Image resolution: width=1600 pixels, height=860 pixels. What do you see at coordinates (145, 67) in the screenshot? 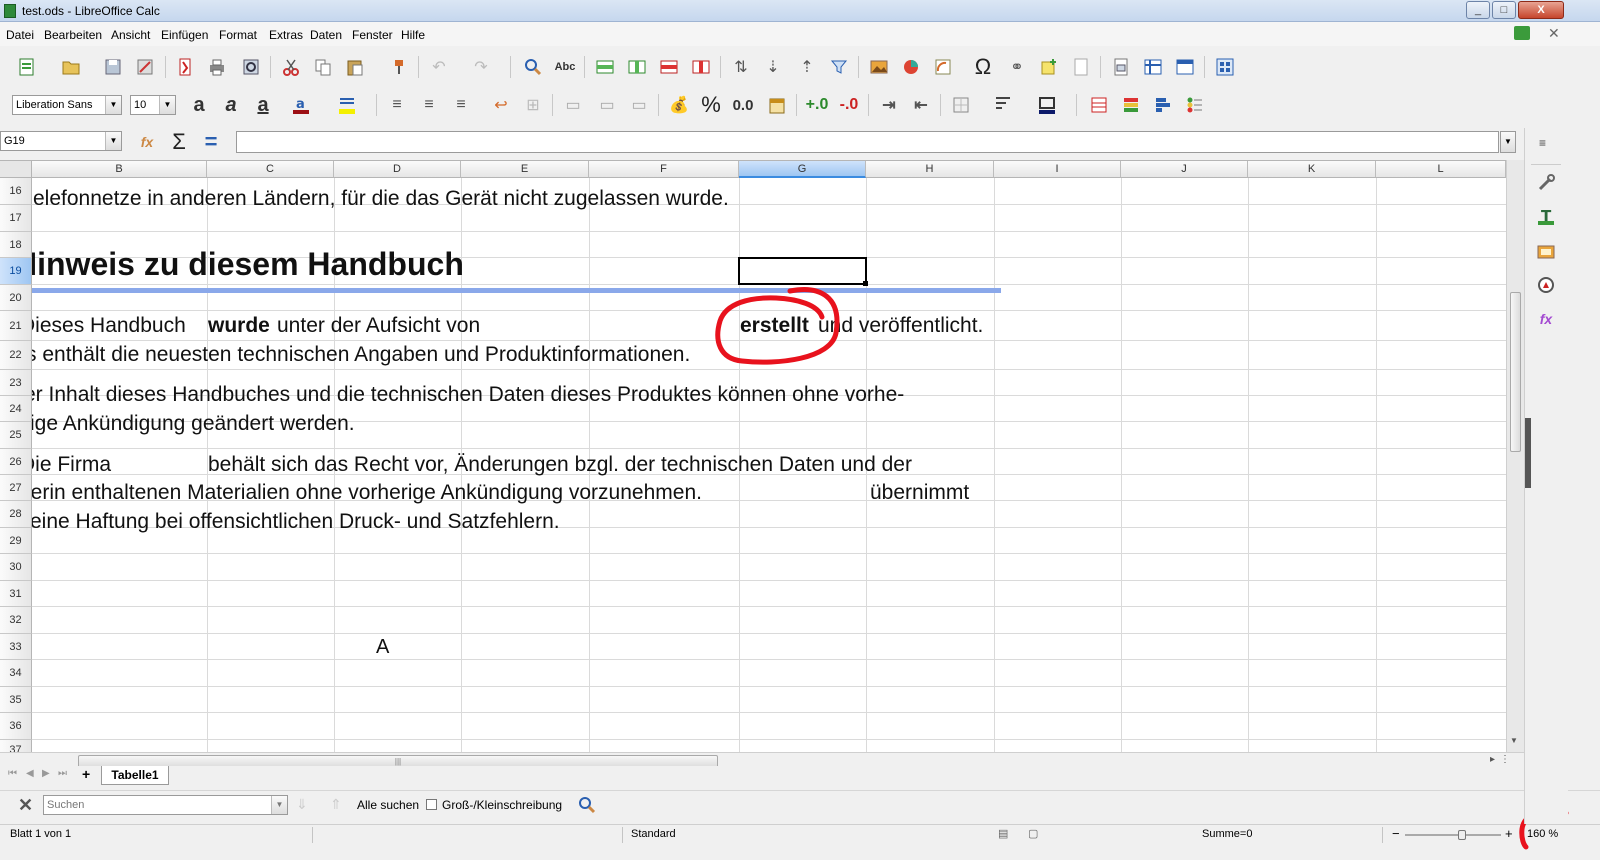
I see `edit-file-icon` at bounding box center [145, 67].